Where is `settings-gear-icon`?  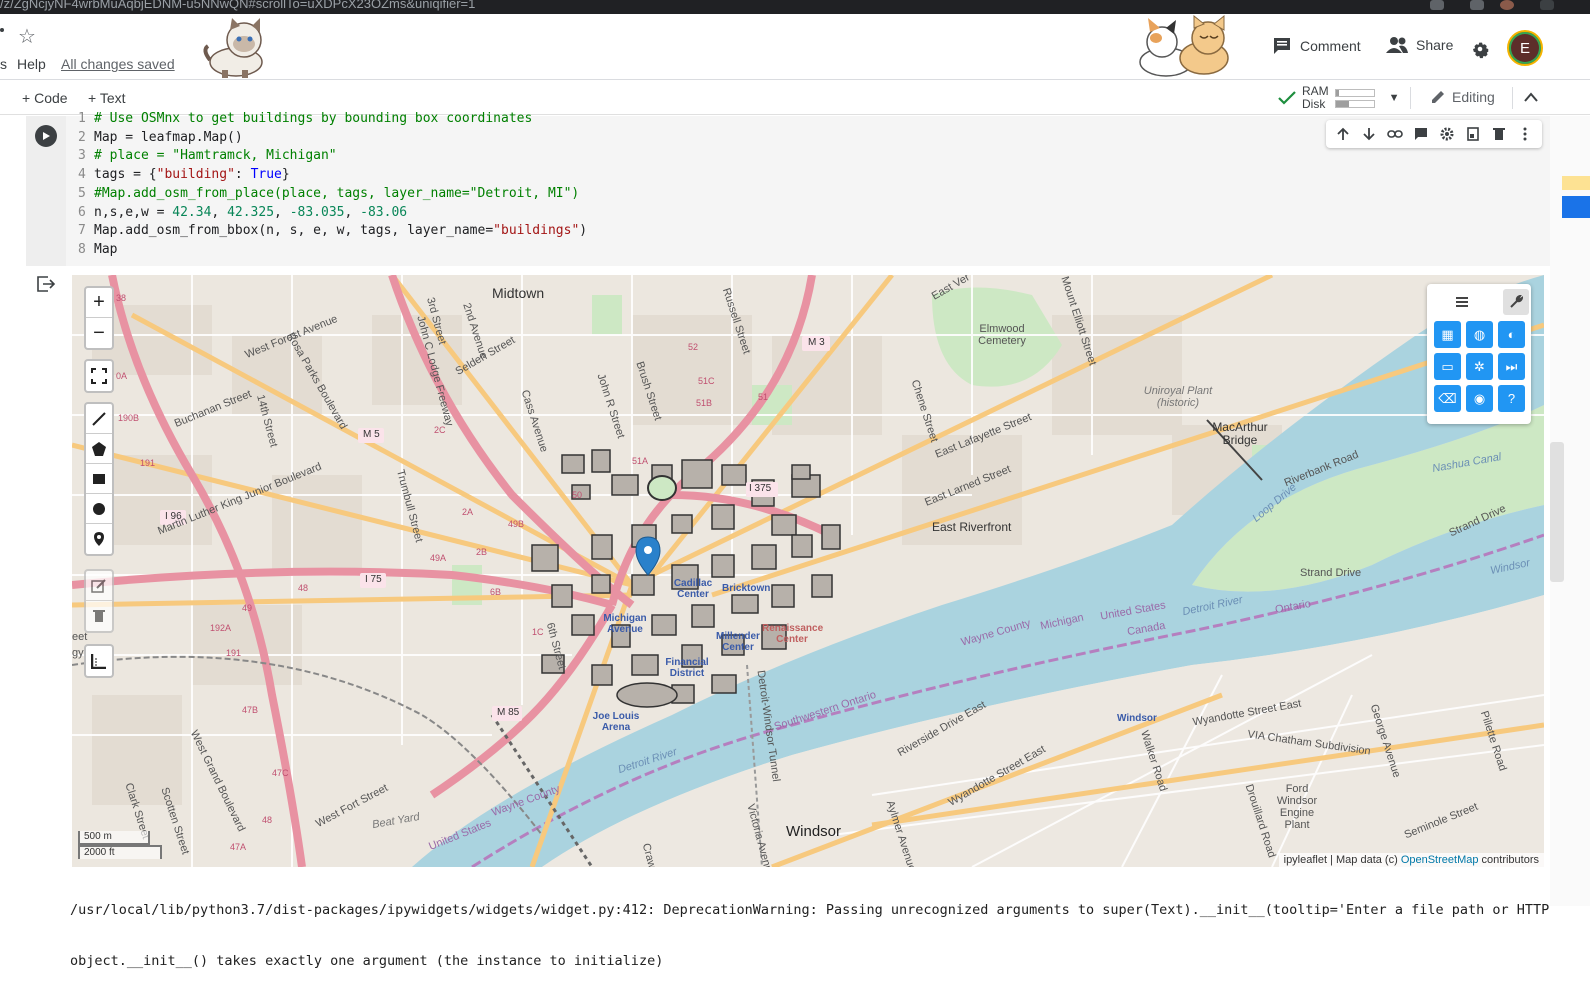
settings-gear-icon is located at coordinates (1480, 49).